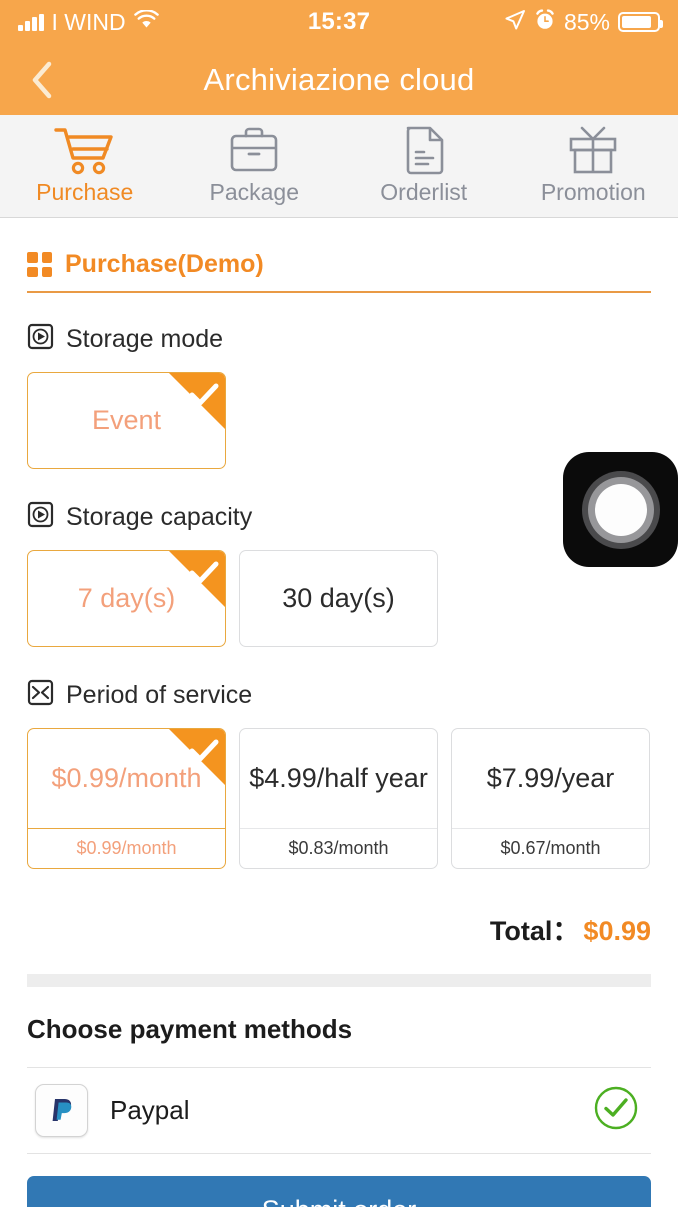 This screenshot has width=678, height=1207. I want to click on assistive-touch-outer-ring, so click(620, 509).